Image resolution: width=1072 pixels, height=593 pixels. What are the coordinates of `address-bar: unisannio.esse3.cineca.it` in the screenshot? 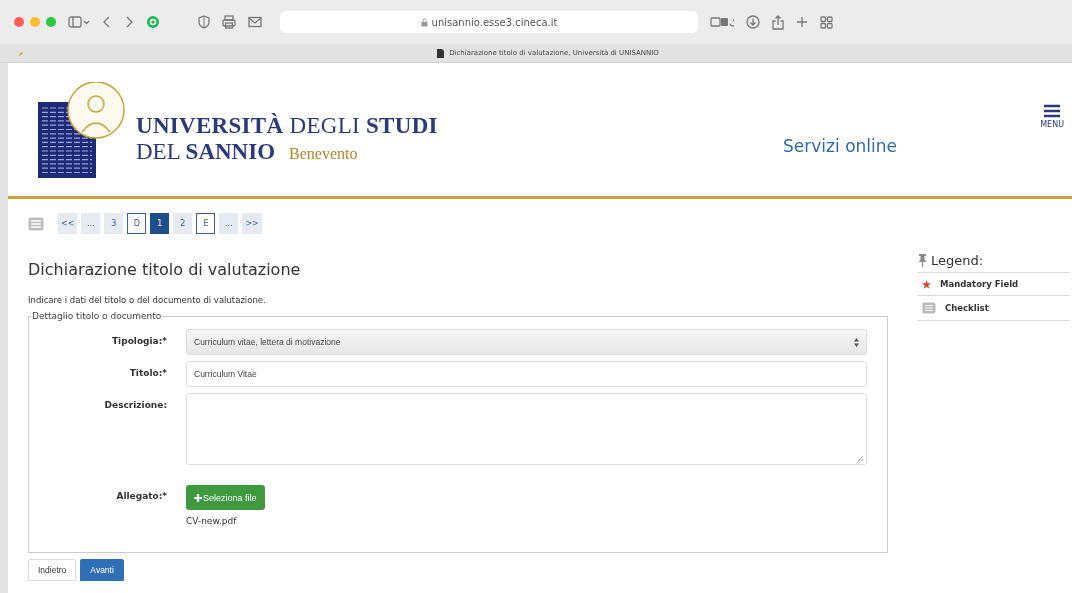 It's located at (489, 22).